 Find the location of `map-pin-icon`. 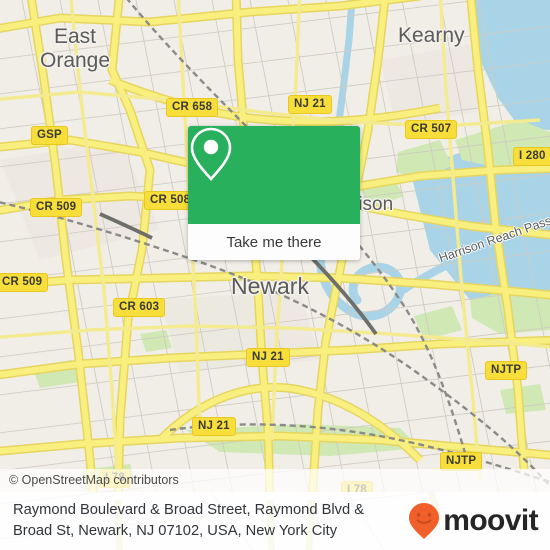

map-pin-icon is located at coordinates (211, 154).